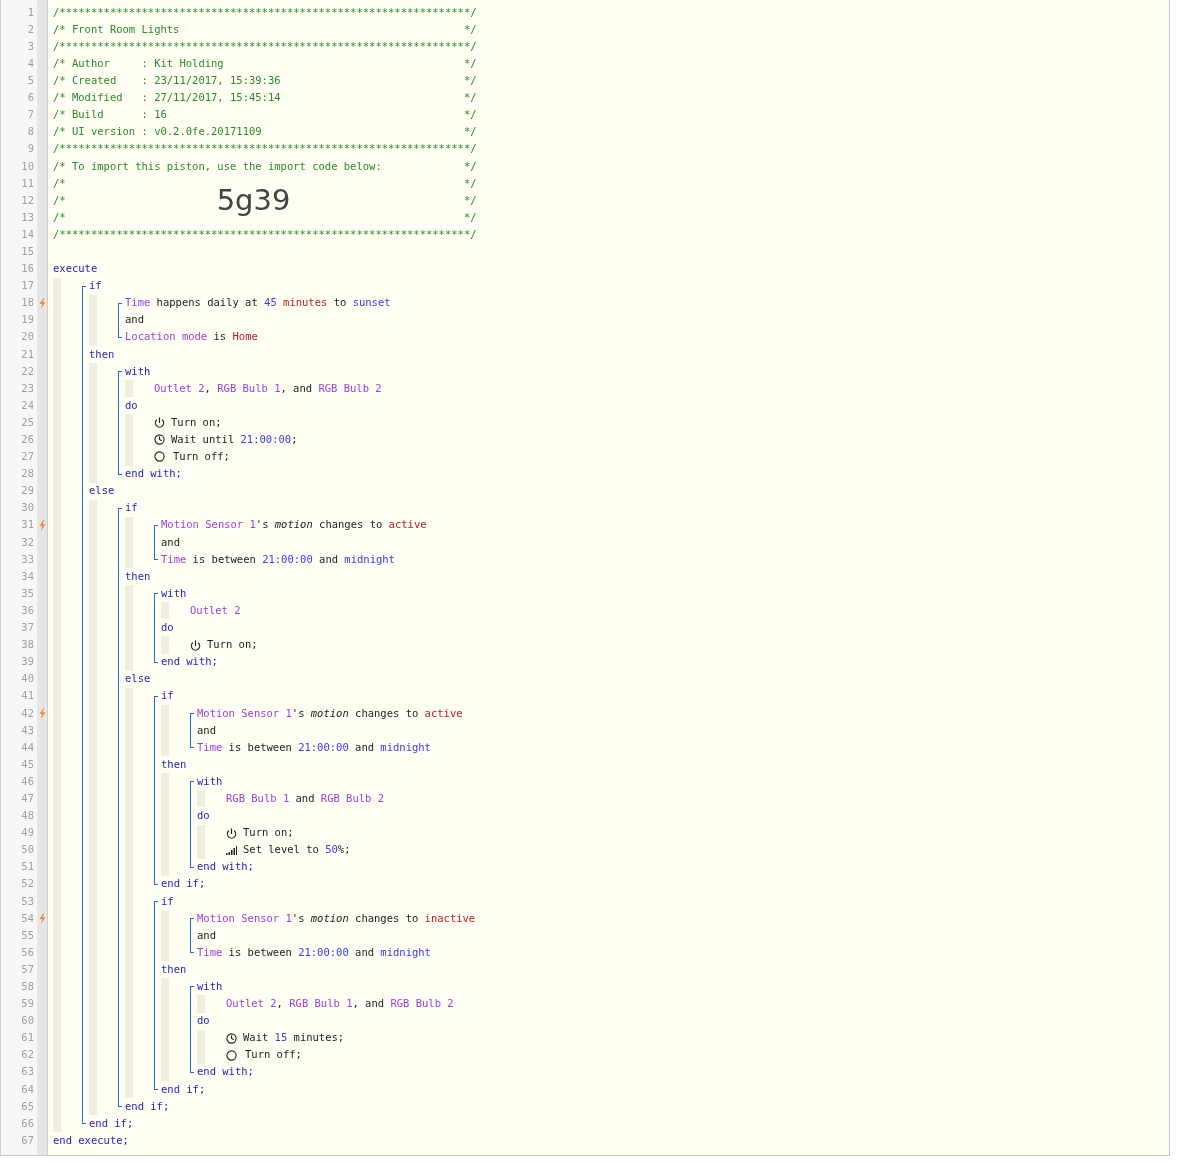 This screenshot has width=1178, height=1164. I want to click on code-line: Wait 15 minutes;, so click(294, 1038).